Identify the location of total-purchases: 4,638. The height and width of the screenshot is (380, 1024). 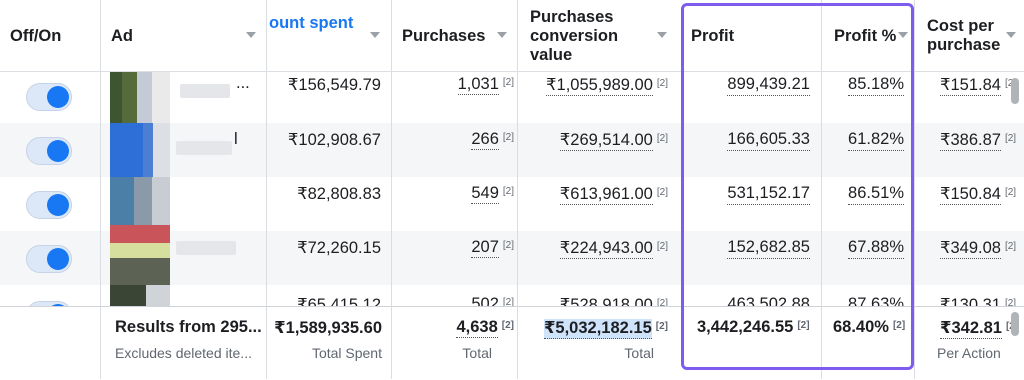
(477, 328).